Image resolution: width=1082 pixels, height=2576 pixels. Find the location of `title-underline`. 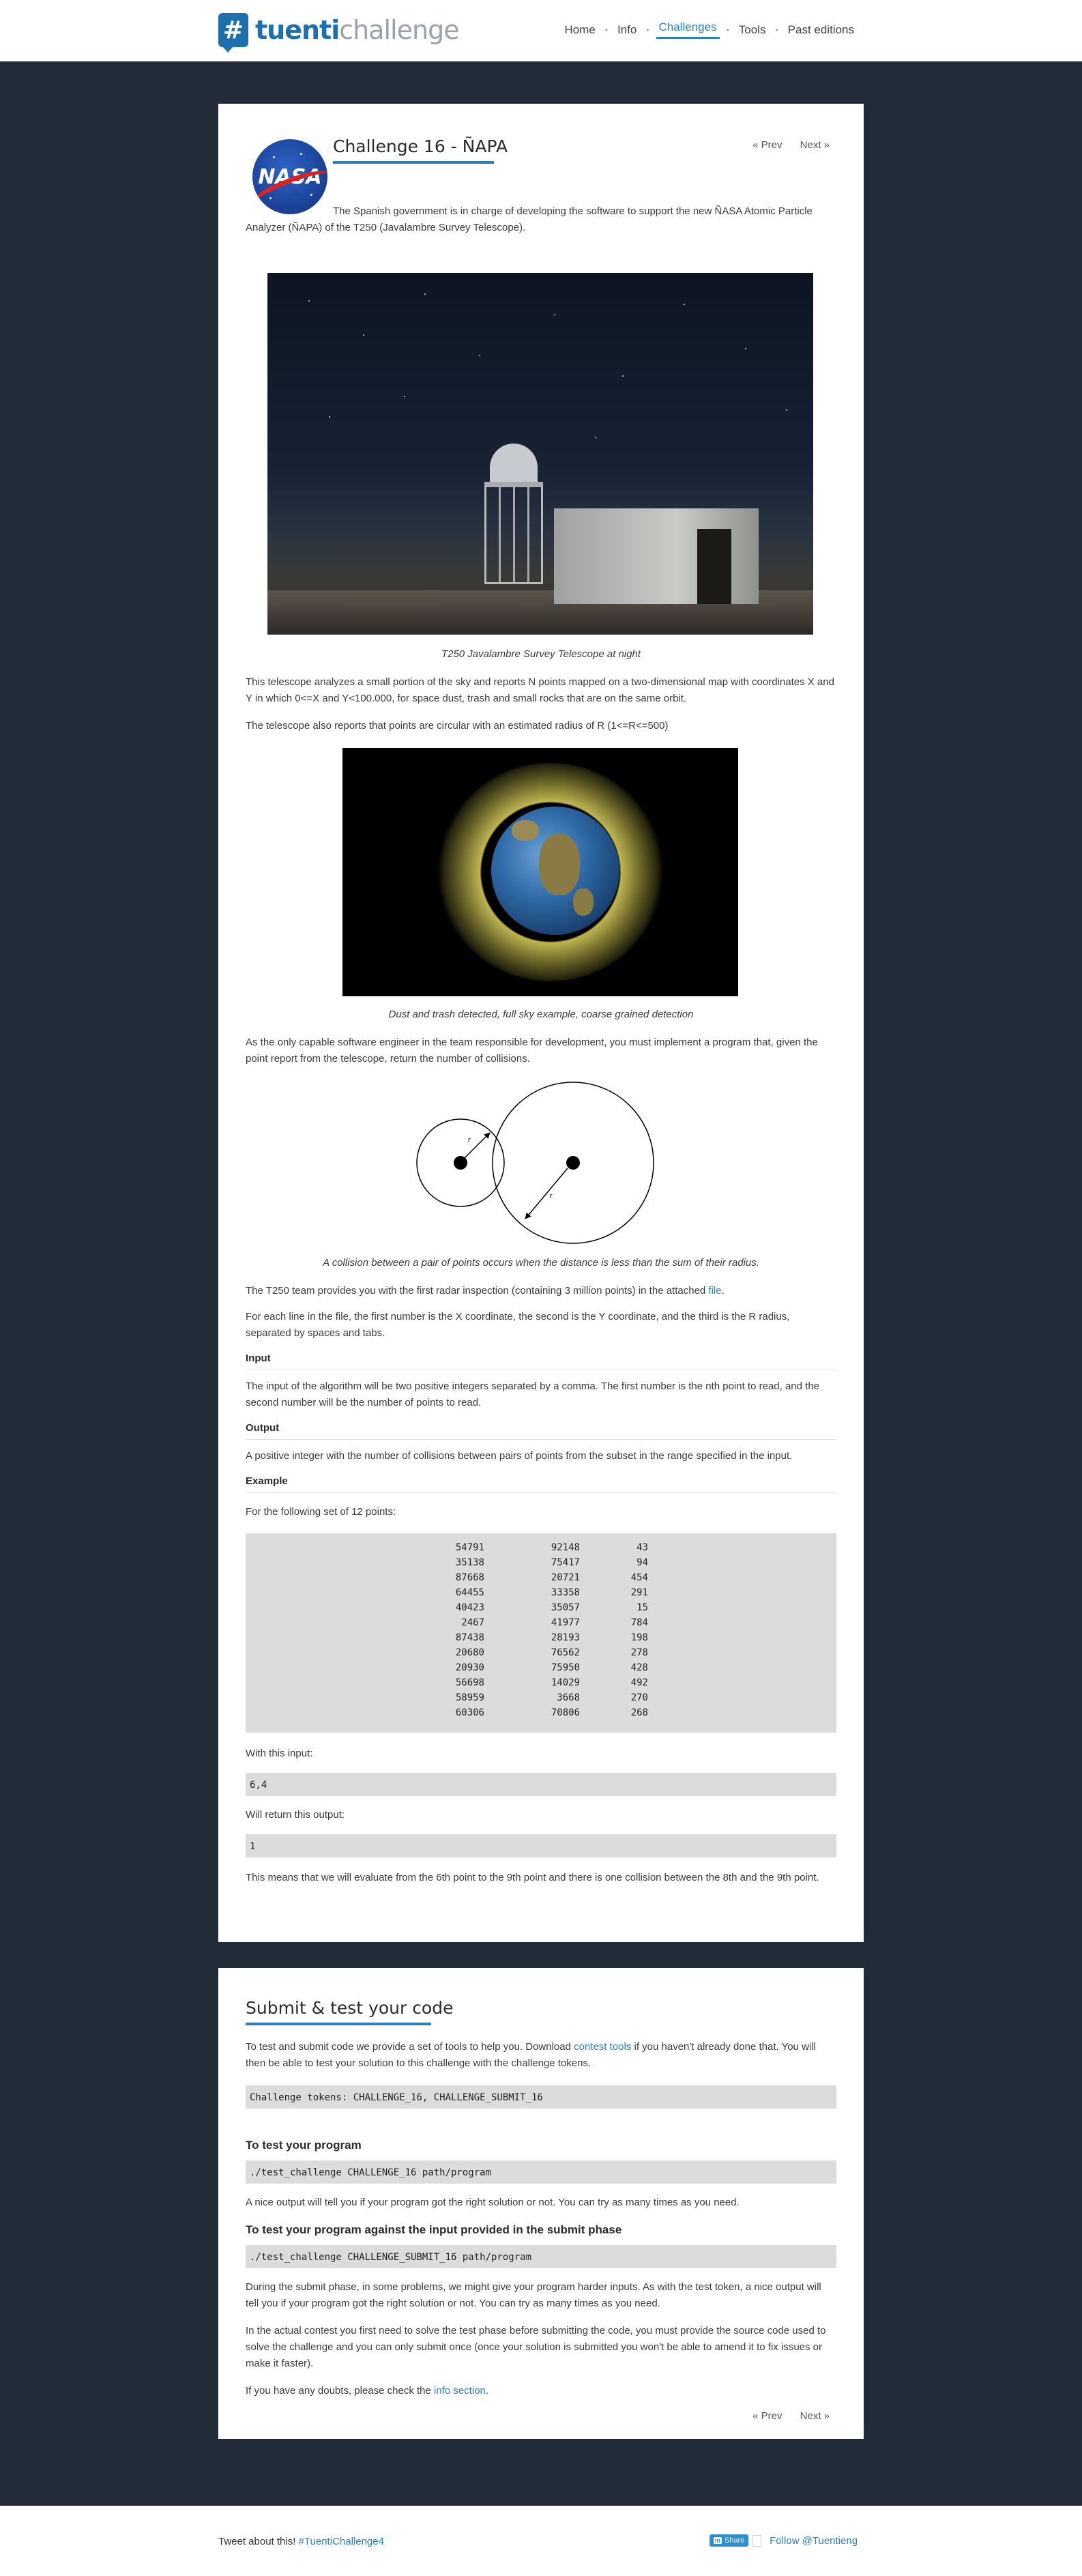

title-underline is located at coordinates (413, 162).